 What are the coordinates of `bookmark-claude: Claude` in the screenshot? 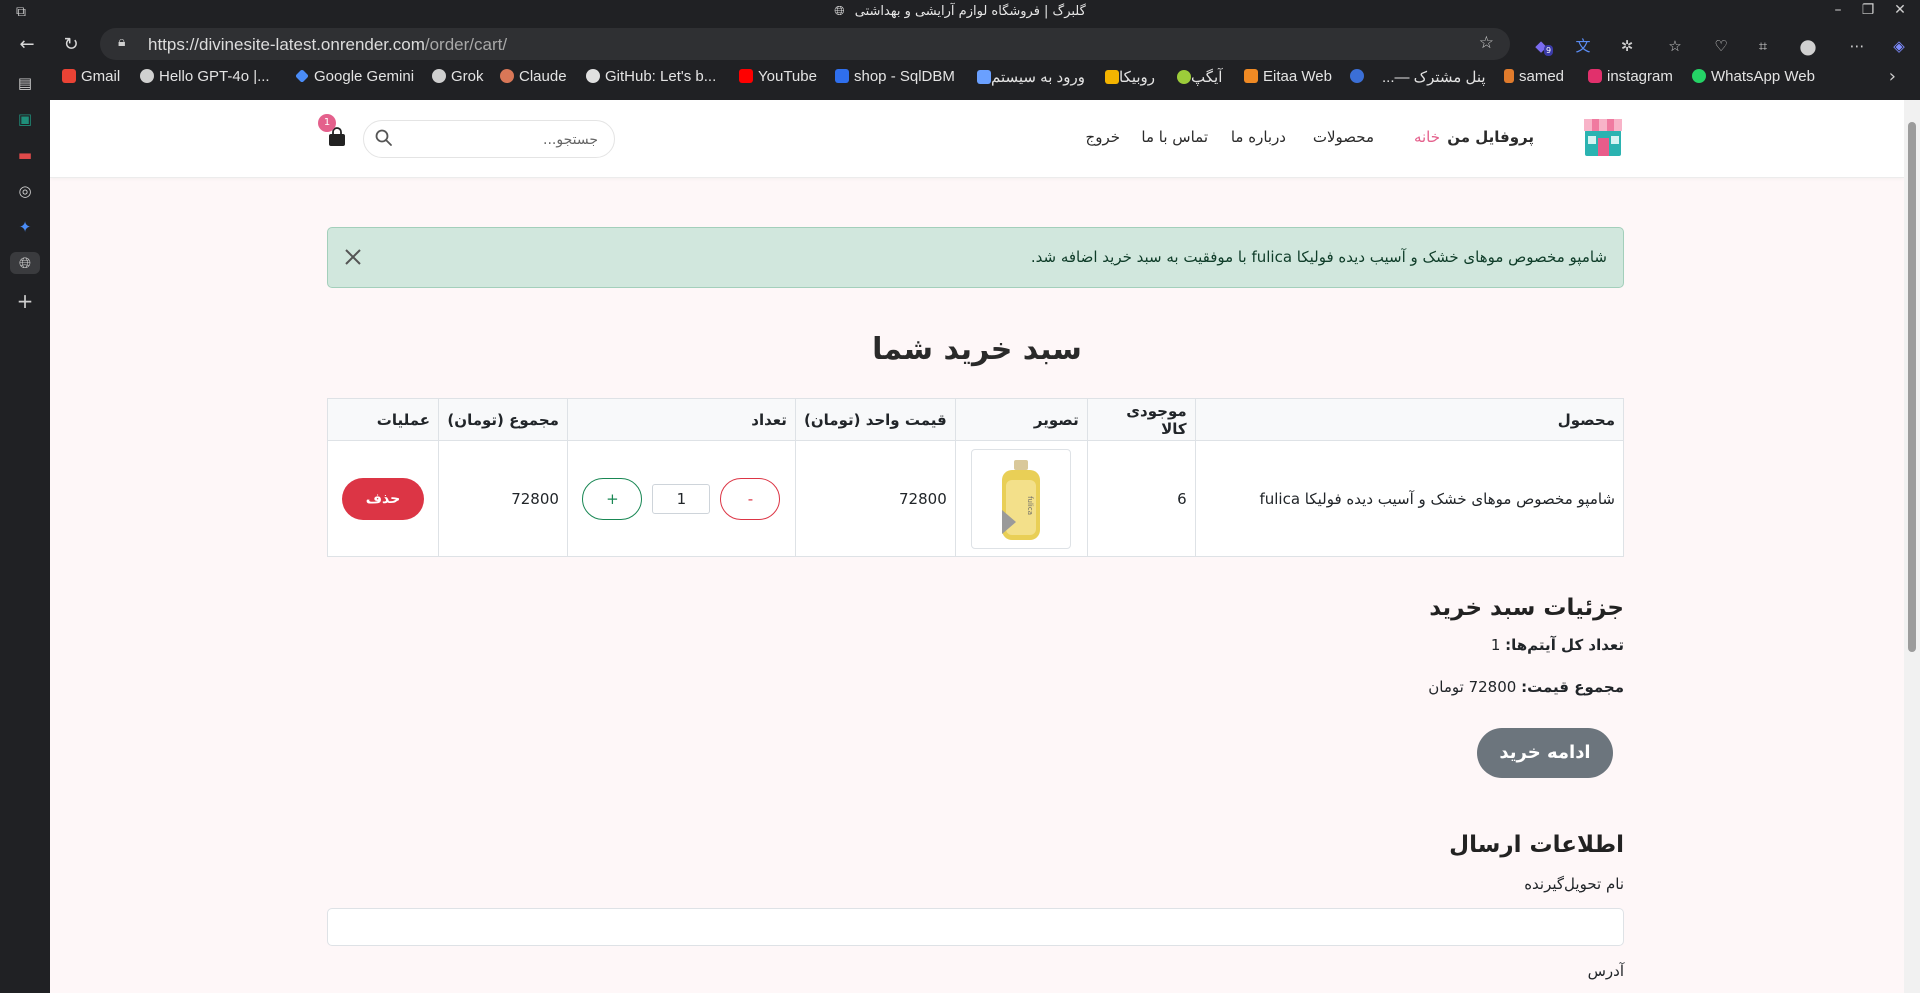 It's located at (533, 76).